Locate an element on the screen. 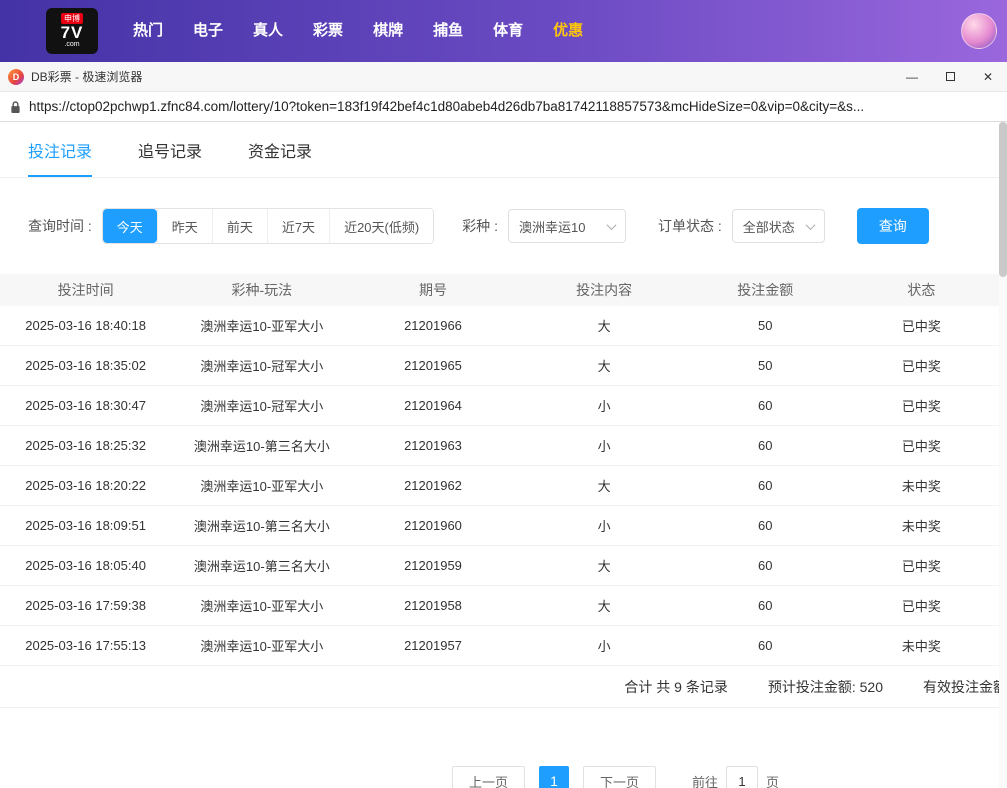 The width and height of the screenshot is (1007, 788). column-header: 投注金额 is located at coordinates (765, 290).